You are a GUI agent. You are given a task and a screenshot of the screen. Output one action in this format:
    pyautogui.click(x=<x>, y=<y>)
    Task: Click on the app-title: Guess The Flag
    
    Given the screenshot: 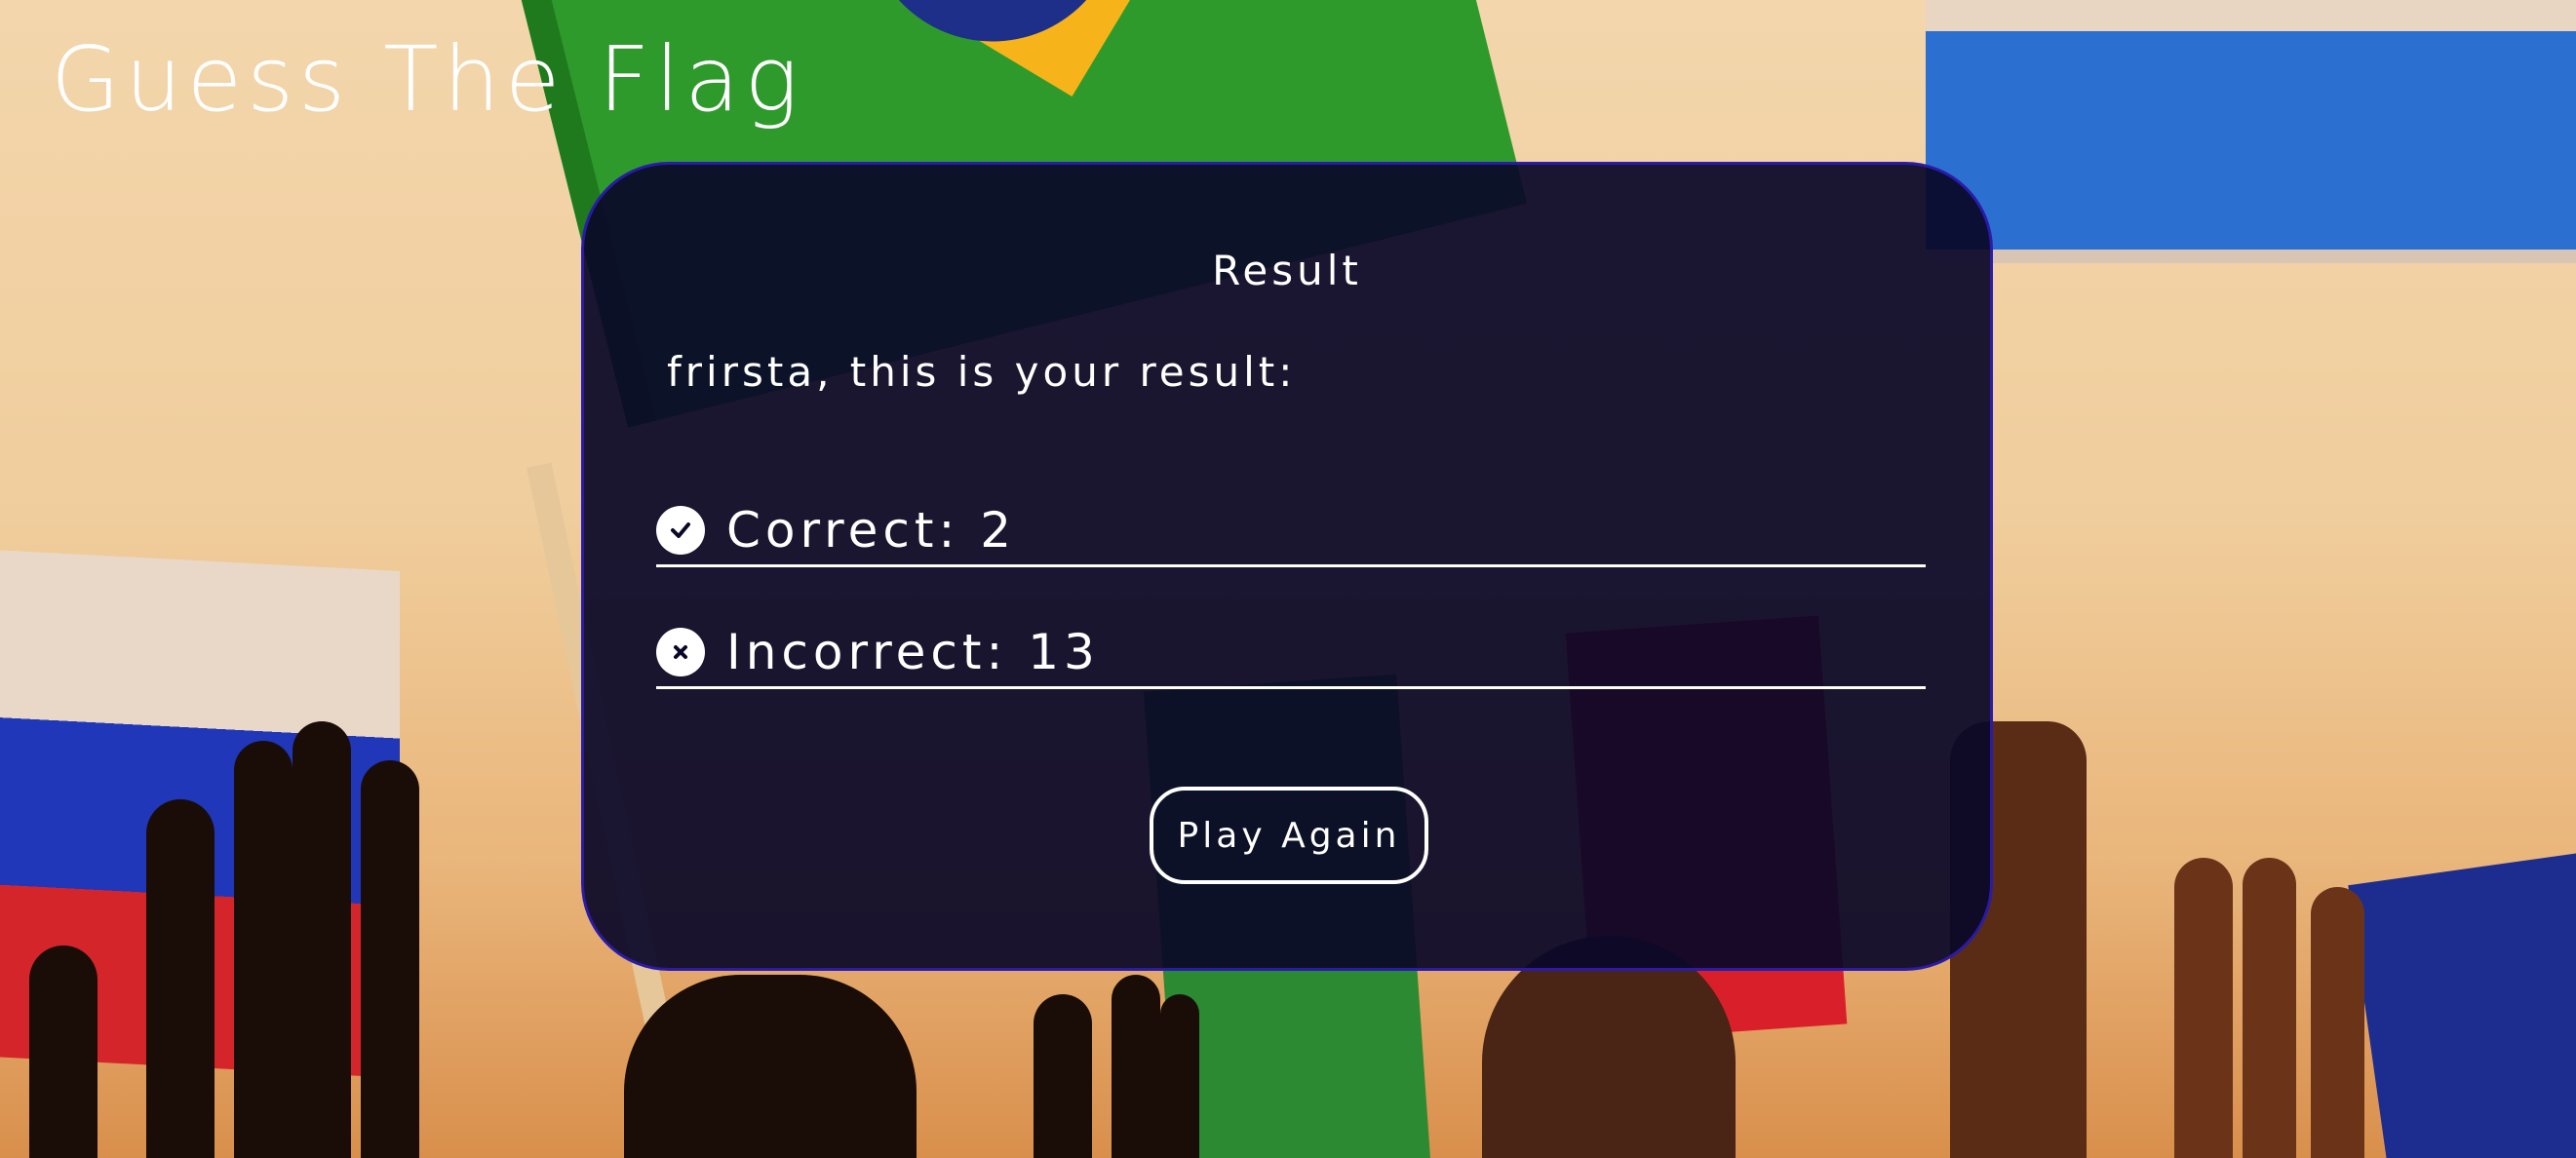 What is the action you would take?
    pyautogui.click(x=427, y=79)
    